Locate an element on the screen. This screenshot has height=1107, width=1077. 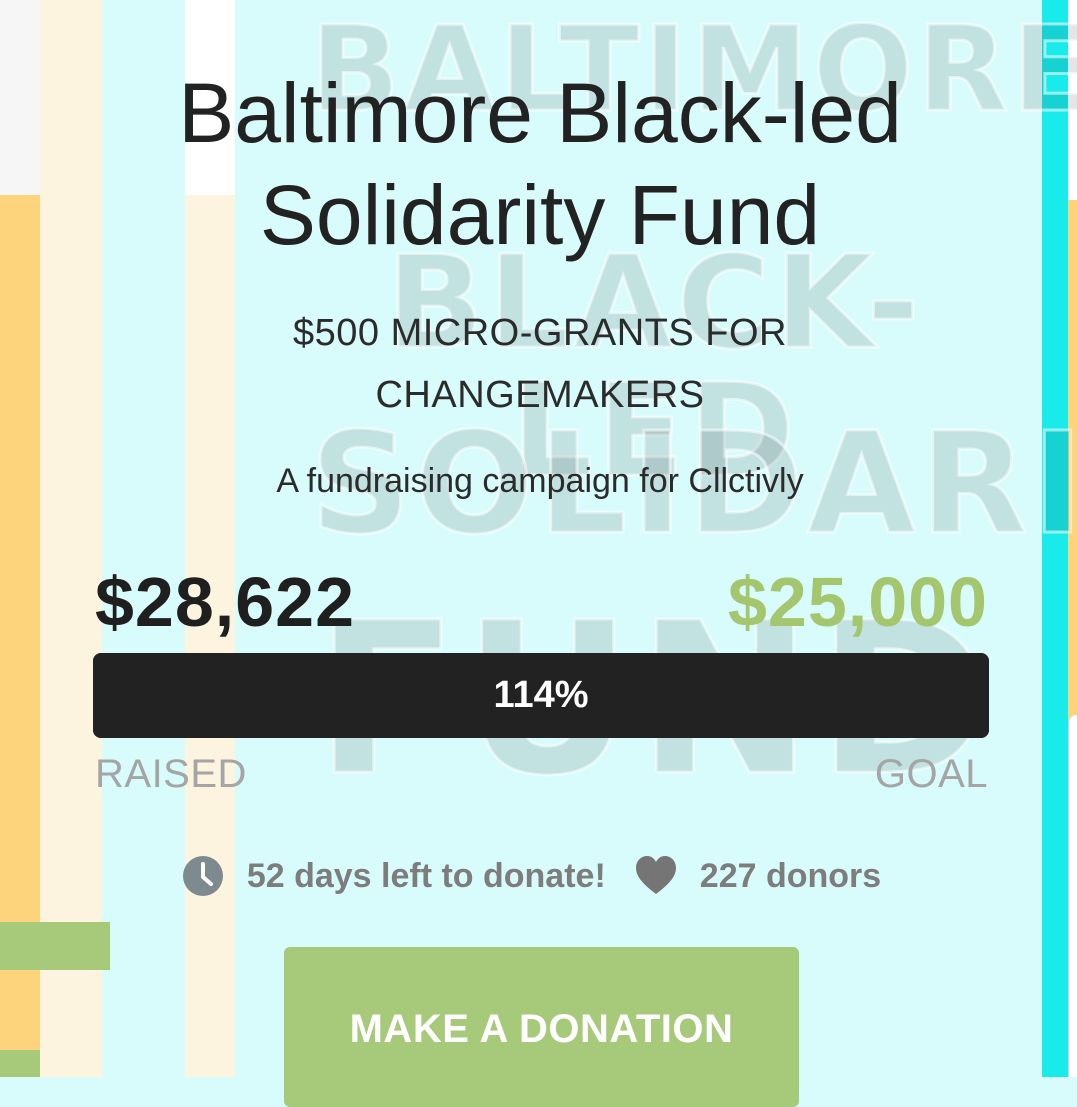
make-donation-label: MAKE A DONATION is located at coordinates (541, 1029).